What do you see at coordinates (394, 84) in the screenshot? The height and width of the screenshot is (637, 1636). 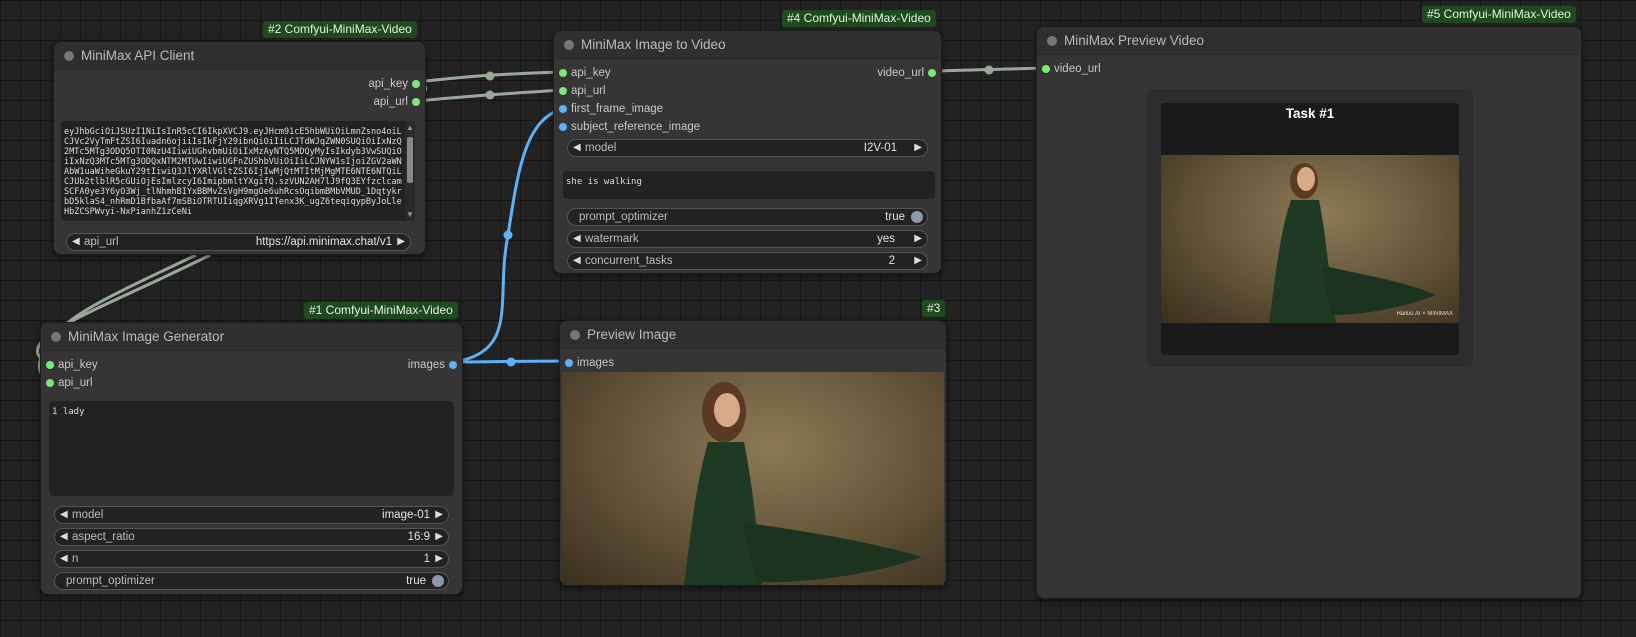 I see `output-slot-api-key: api_key` at bounding box center [394, 84].